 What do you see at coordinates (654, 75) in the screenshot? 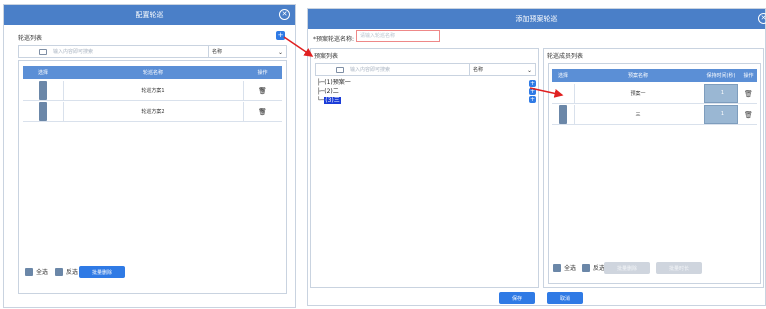
I see `table-header: 选择 预案名称 保持时间(秒) 操作` at bounding box center [654, 75].